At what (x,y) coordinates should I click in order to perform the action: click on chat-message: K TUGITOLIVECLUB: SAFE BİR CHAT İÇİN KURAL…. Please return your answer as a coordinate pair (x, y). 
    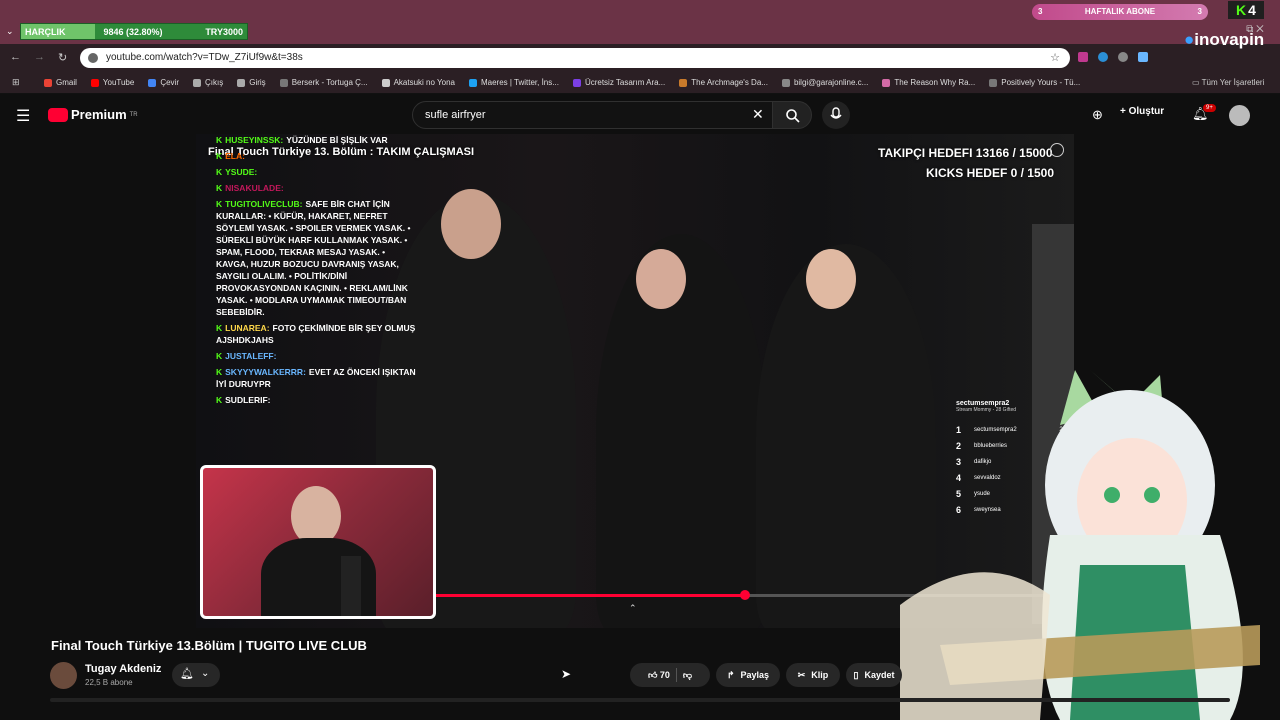
    Looking at the image, I should click on (316, 258).